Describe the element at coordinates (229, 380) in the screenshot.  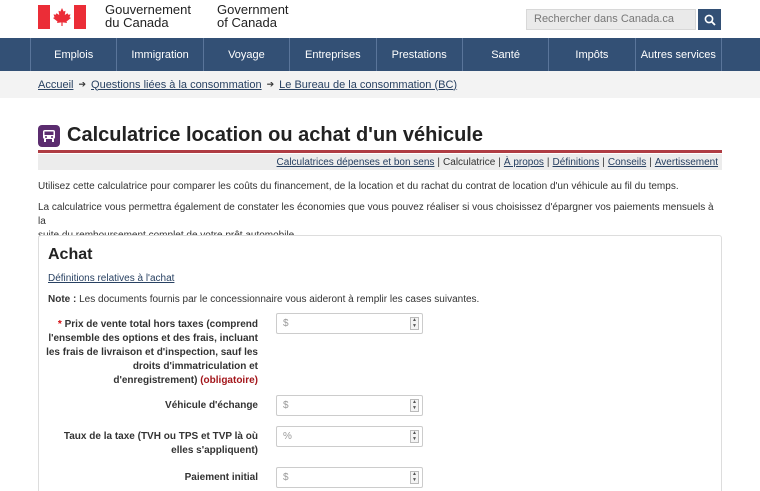
I see `required-tag: (obligatoire)` at that location.